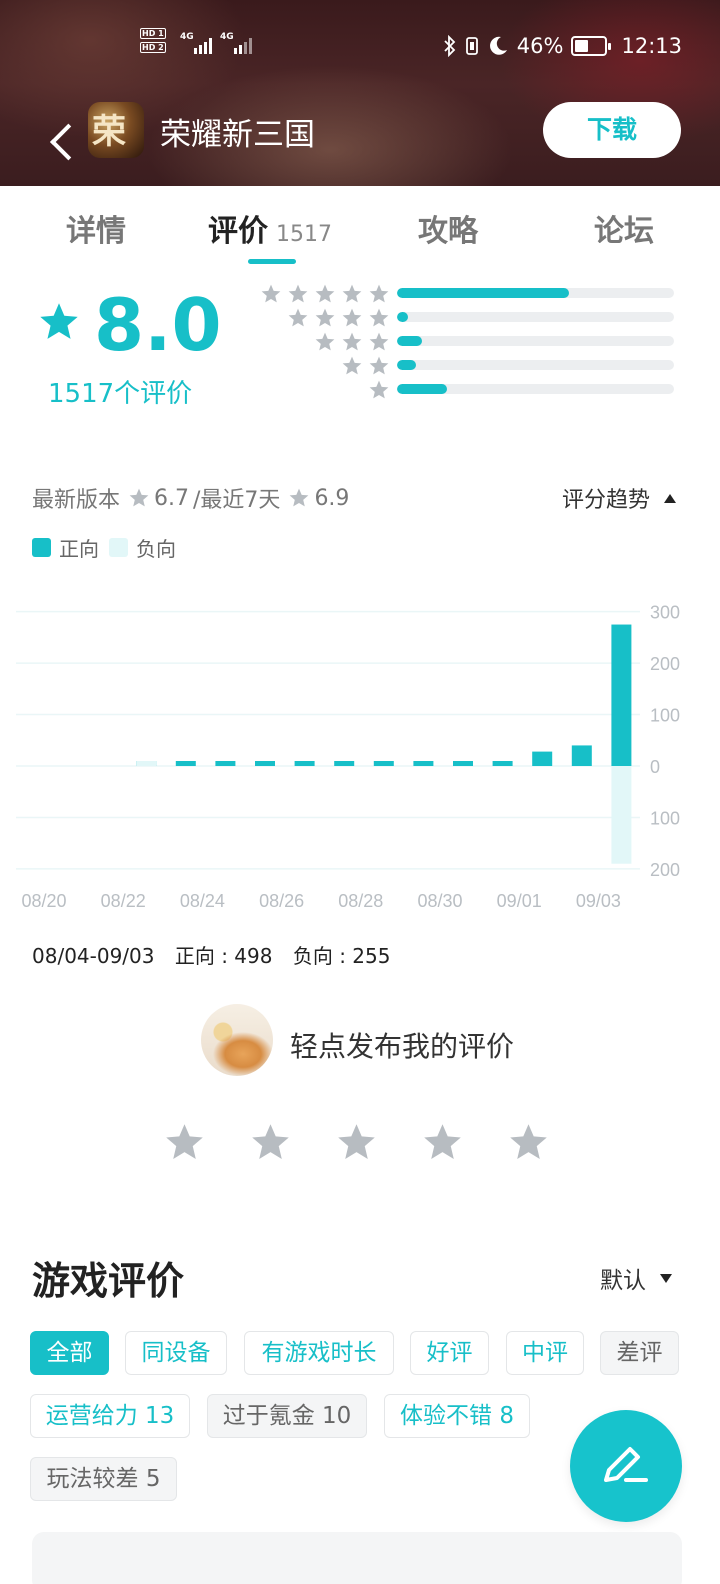  I want to click on filter-negative: 差评, so click(639, 1353).